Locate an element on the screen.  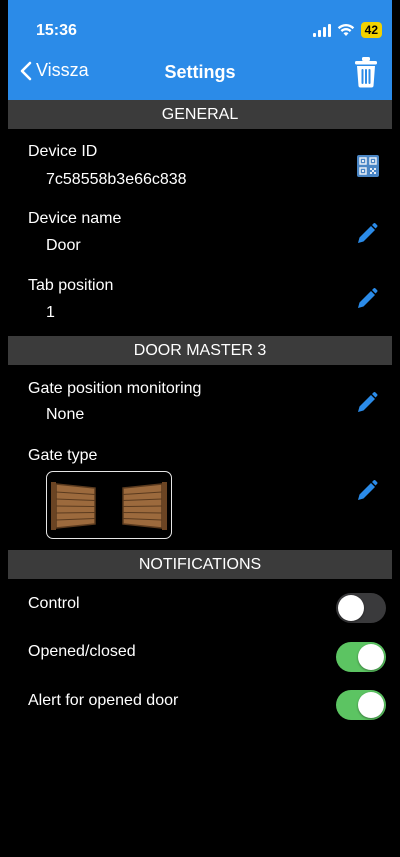
status-icons: 42 is located at coordinates (347, 30).